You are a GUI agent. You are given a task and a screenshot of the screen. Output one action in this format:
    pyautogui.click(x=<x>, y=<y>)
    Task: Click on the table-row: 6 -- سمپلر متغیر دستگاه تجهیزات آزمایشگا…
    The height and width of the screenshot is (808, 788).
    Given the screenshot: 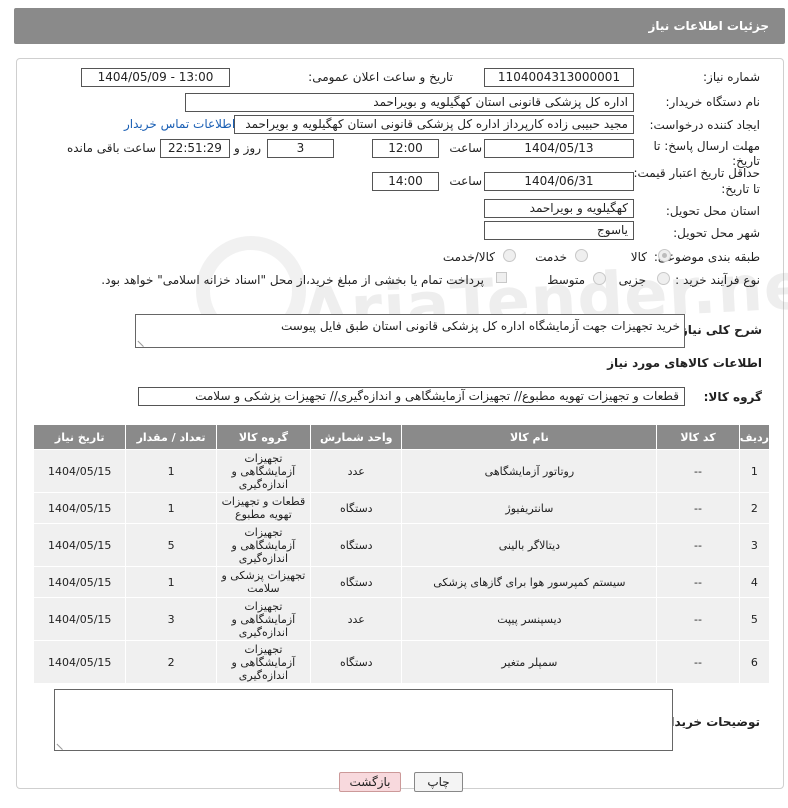 What is the action you would take?
    pyautogui.click(x=401, y=662)
    